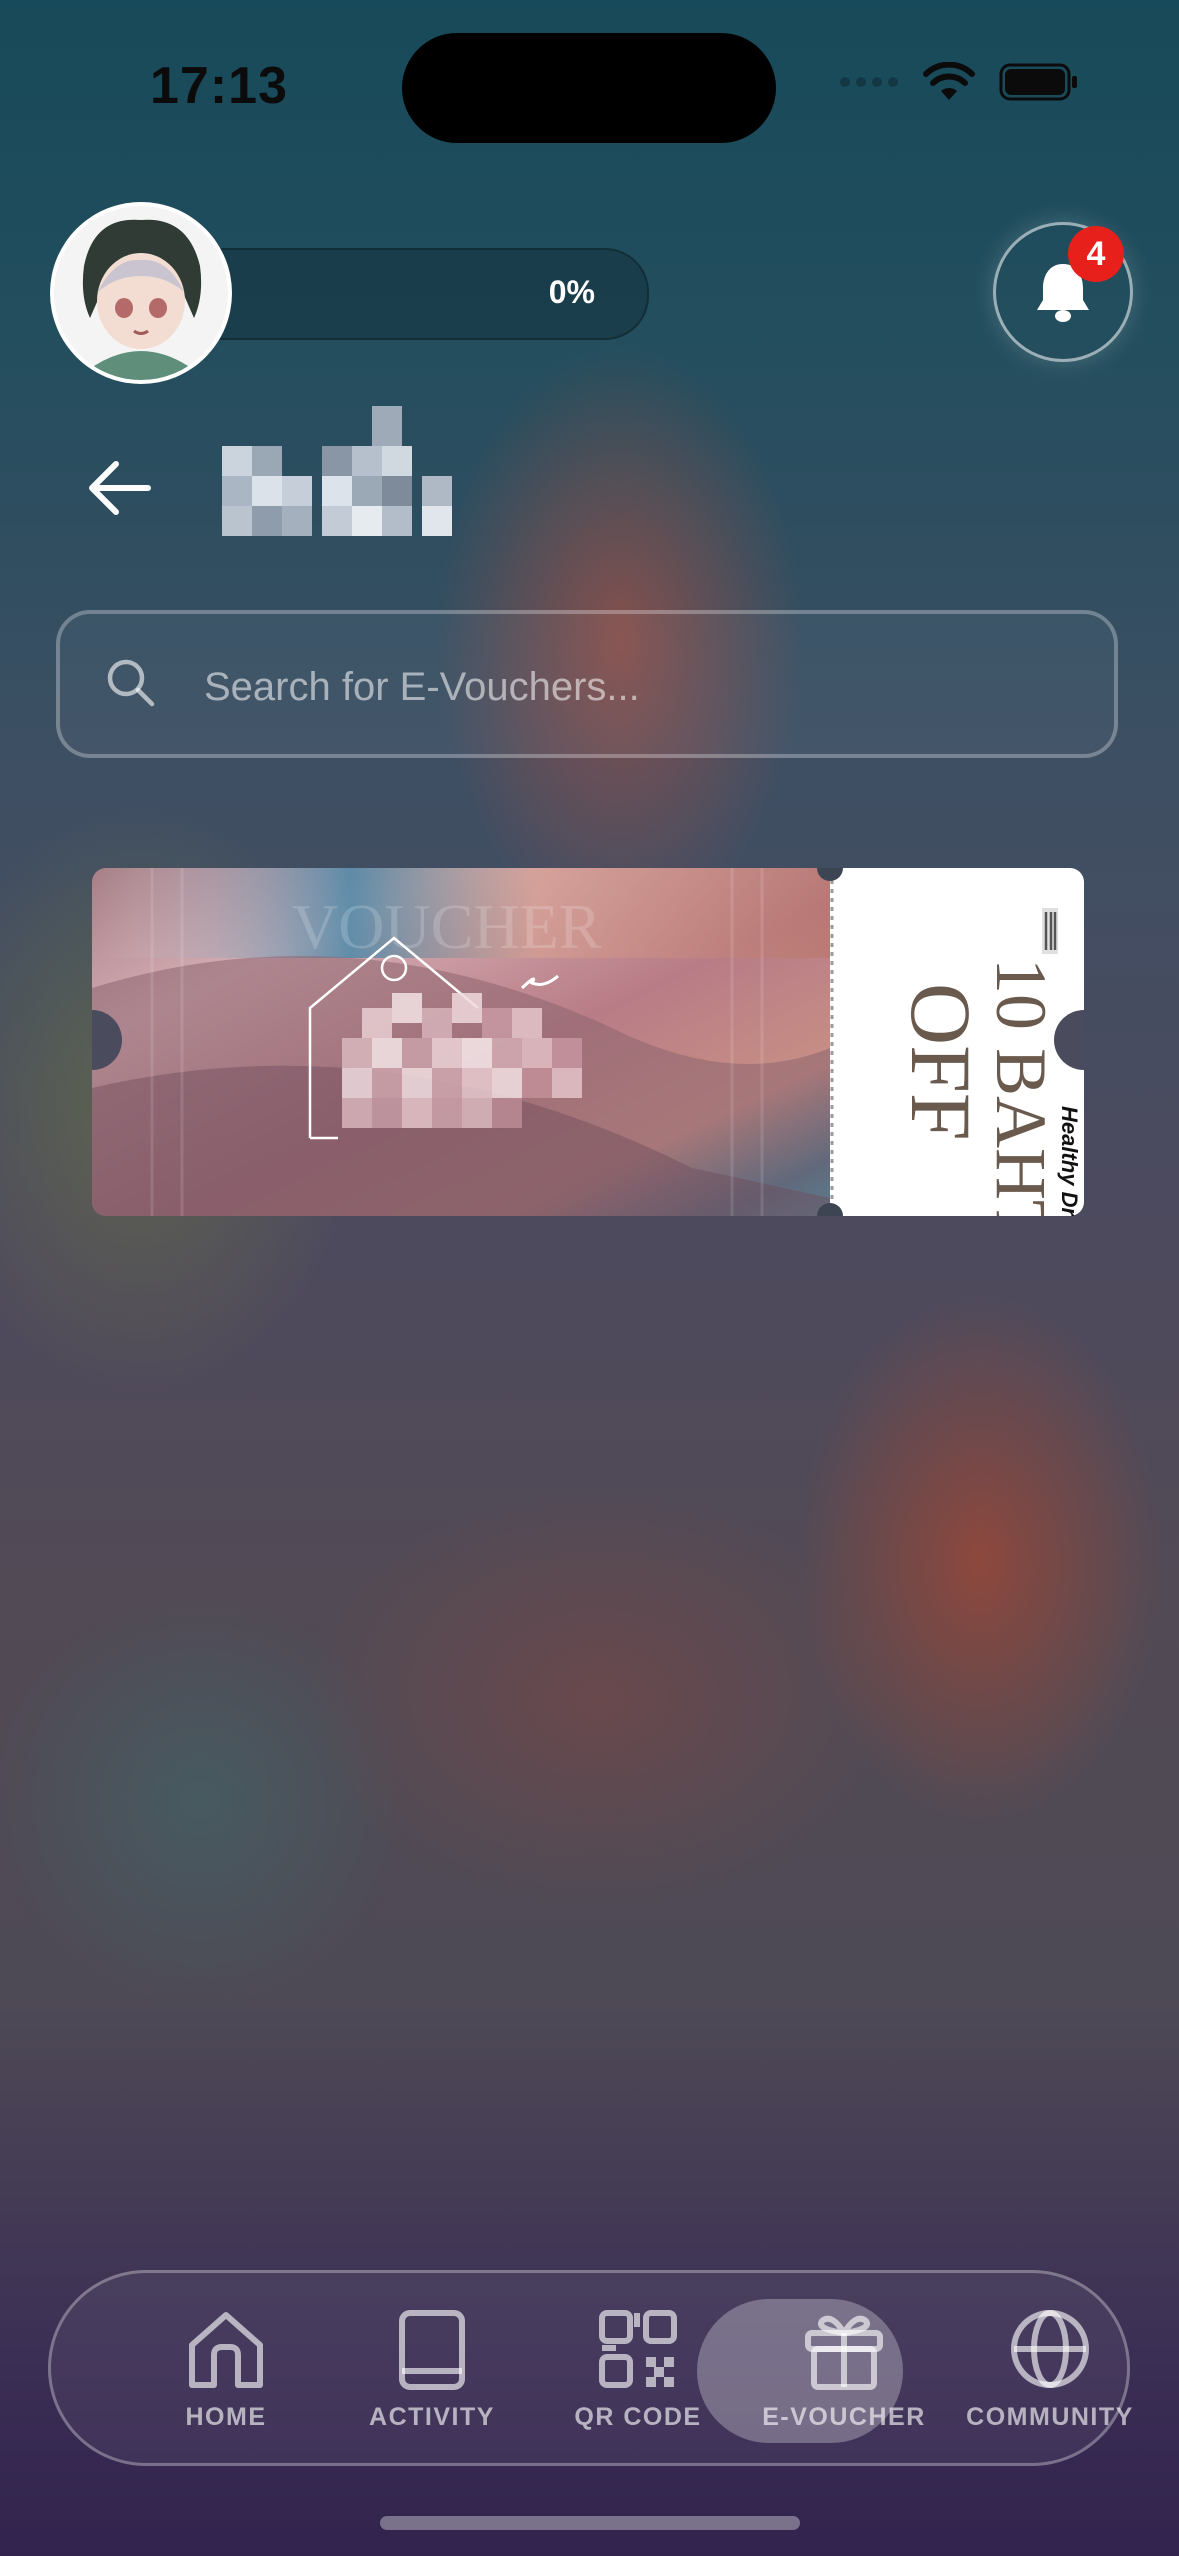 The image size is (1179, 2556). I want to click on qr-code-icon, so click(638, 2349).